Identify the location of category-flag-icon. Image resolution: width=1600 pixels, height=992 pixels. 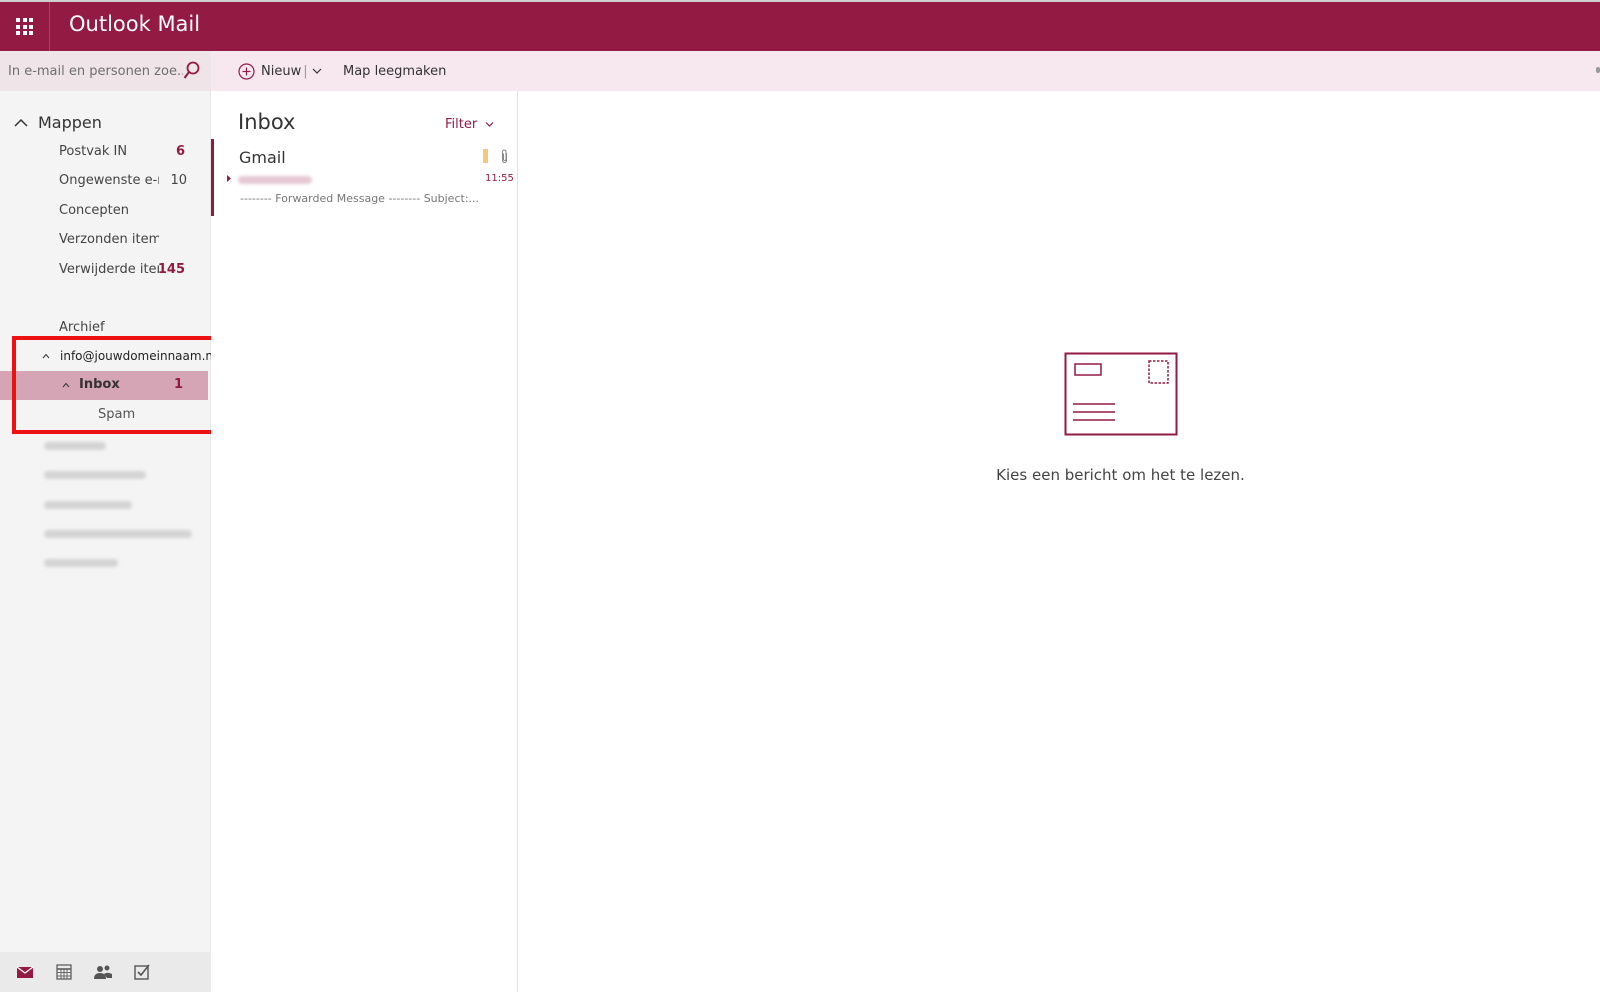
(485, 156).